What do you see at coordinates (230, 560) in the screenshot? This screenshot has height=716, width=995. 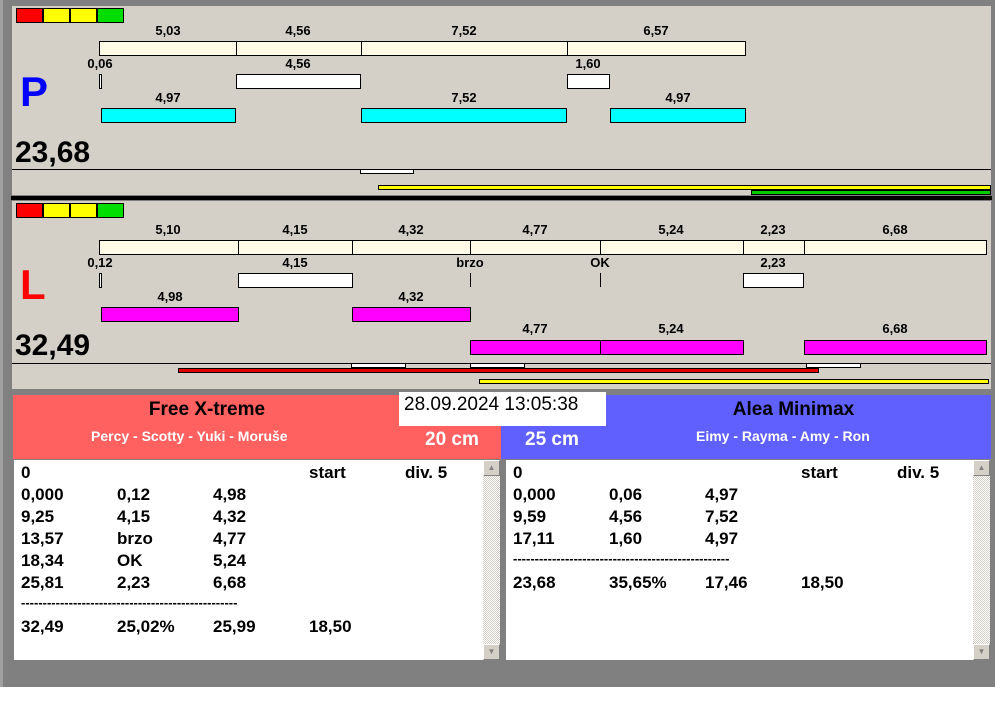 I see `list-cell: 5,24` at bounding box center [230, 560].